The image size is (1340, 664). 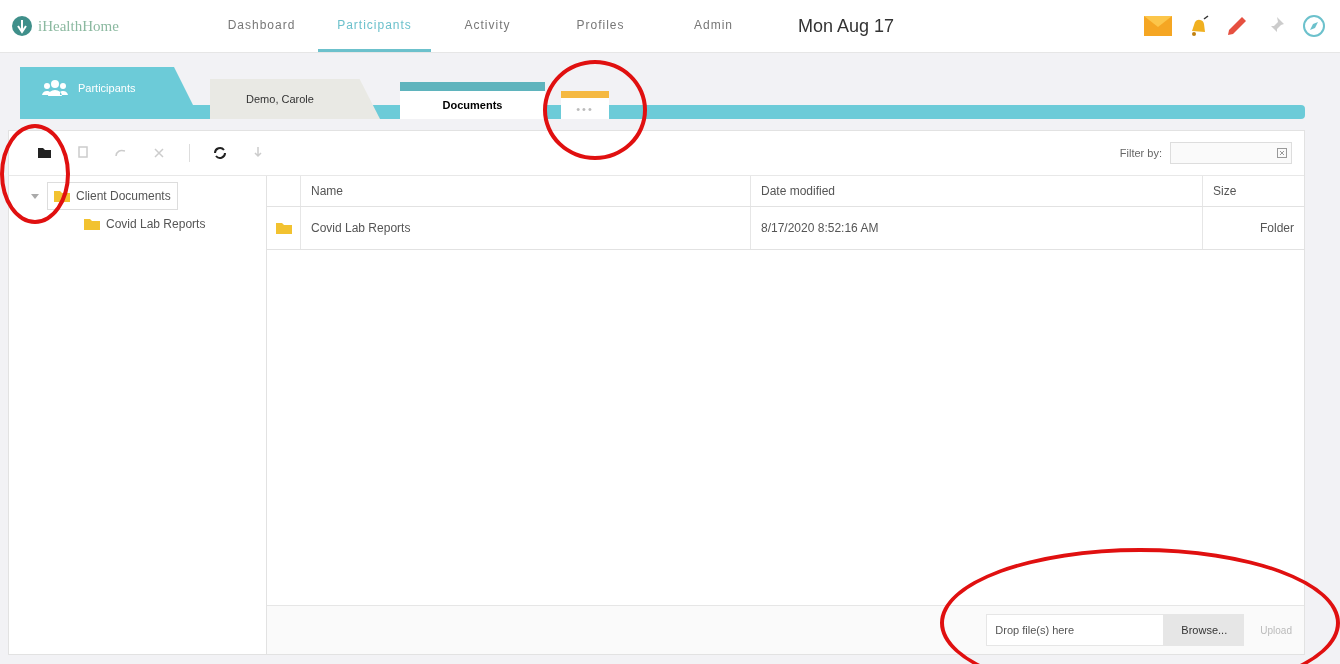 I want to click on people-icon, so click(x=55, y=88).